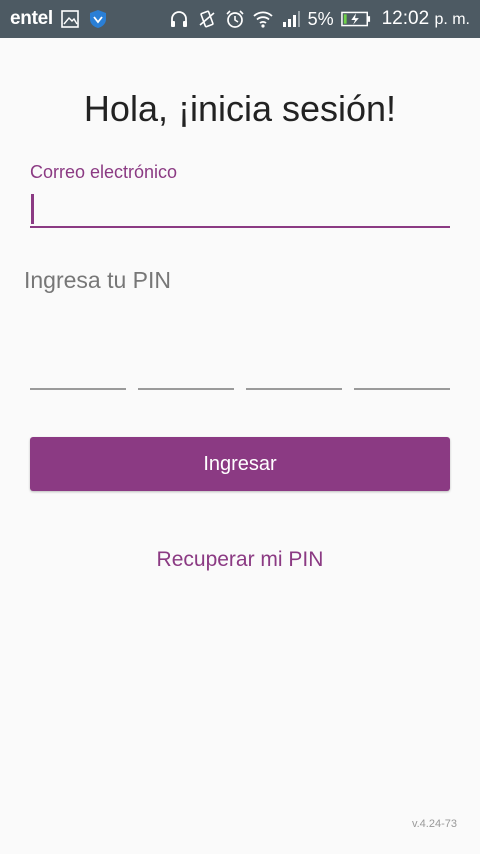  Describe the element at coordinates (434, 824) in the screenshot. I see `version-label: v.4.24-73` at that location.